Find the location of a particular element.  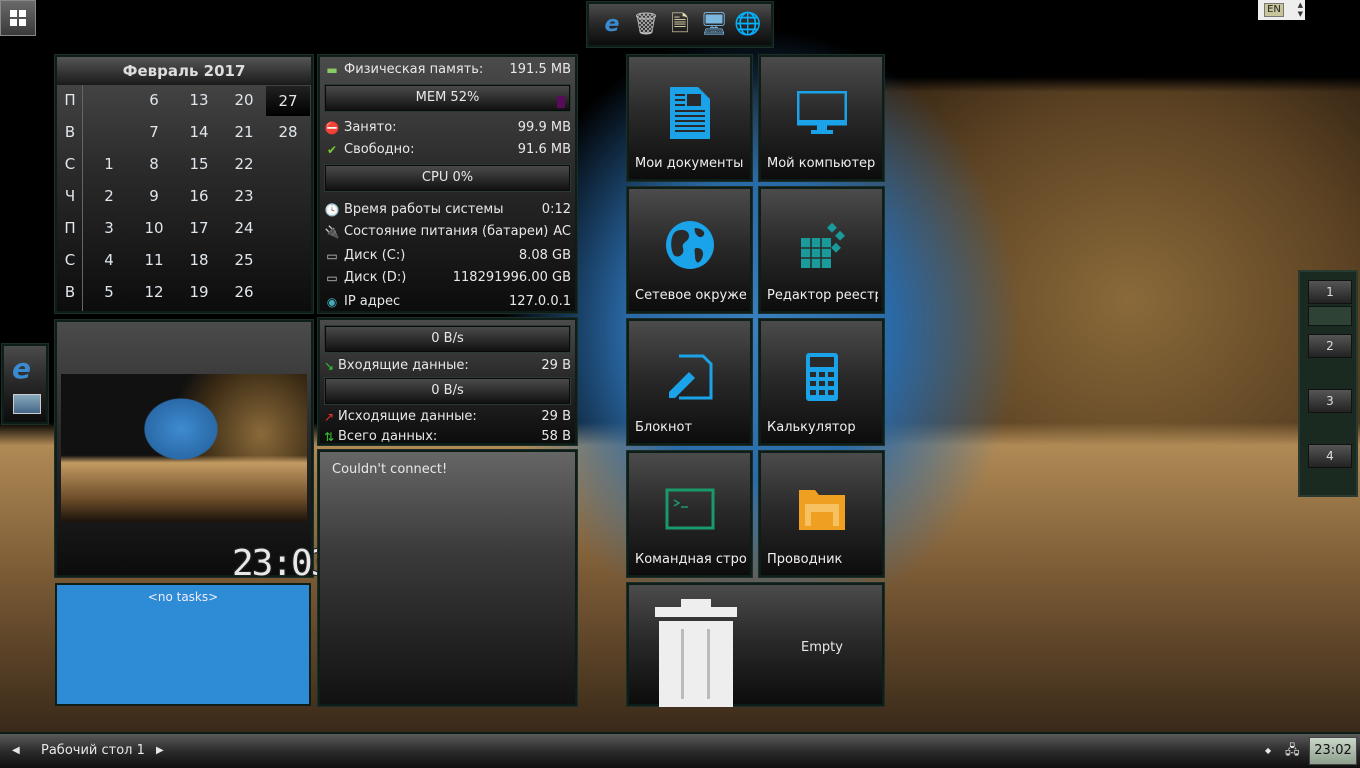

virtual-desktop-pager: 1 2 3 4 is located at coordinates (1328, 383).